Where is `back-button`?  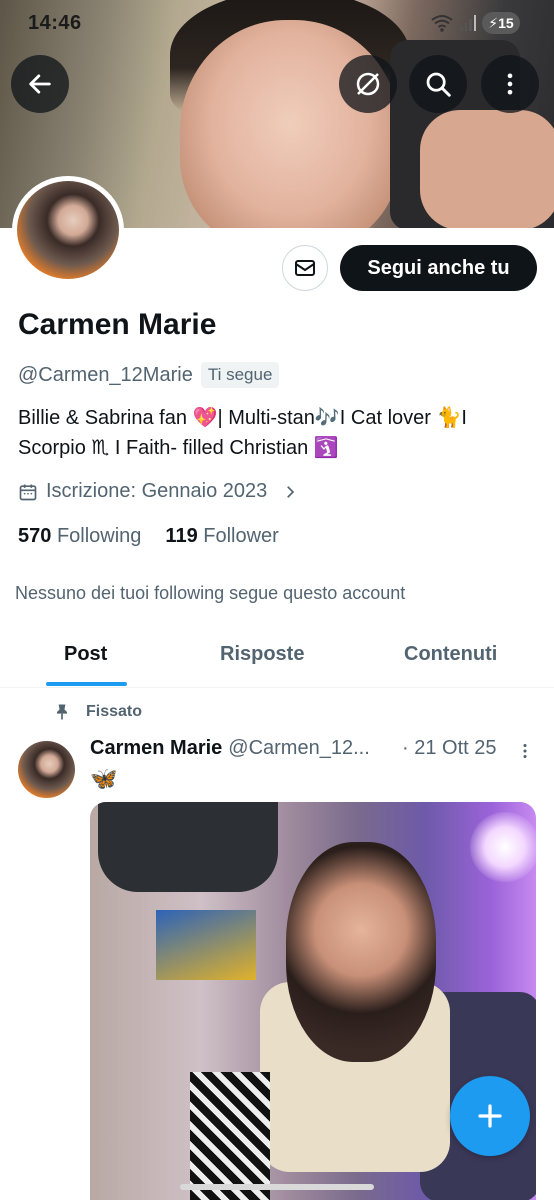 back-button is located at coordinates (40, 84).